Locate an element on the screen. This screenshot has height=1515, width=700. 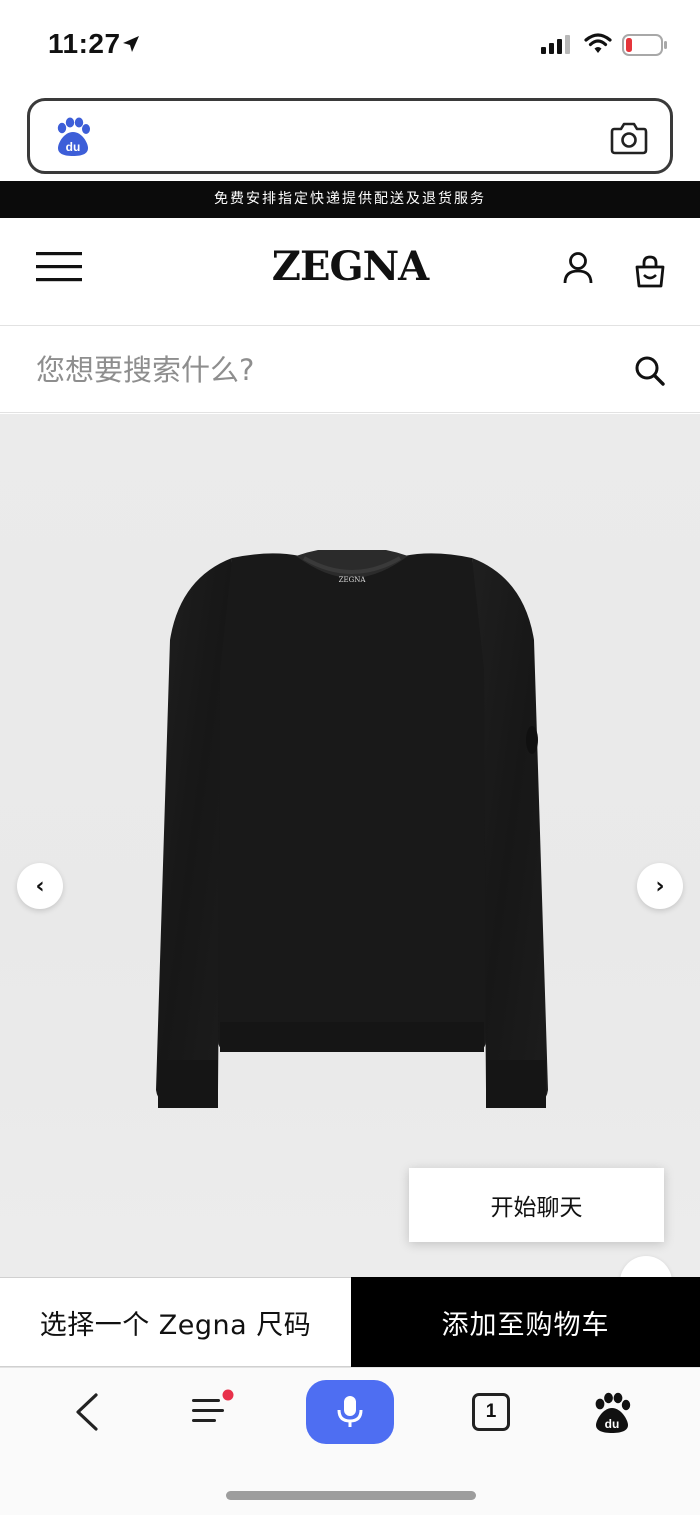
brand-logo: ZEGNA is located at coordinates (350, 266).